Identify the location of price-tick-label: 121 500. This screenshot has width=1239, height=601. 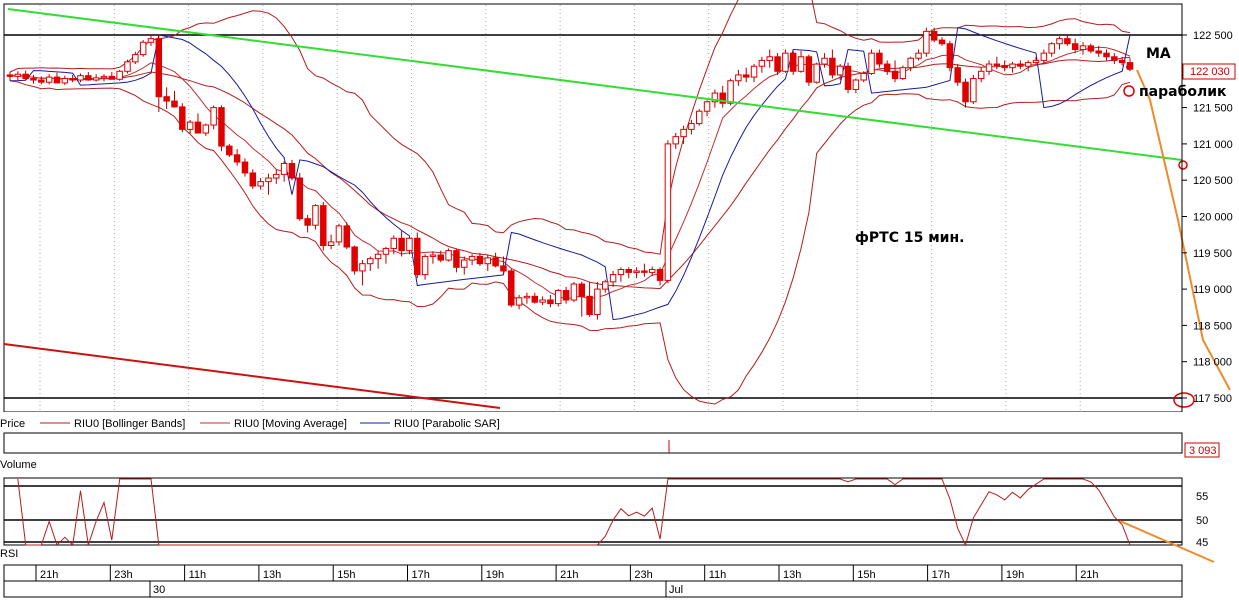
(1213, 109).